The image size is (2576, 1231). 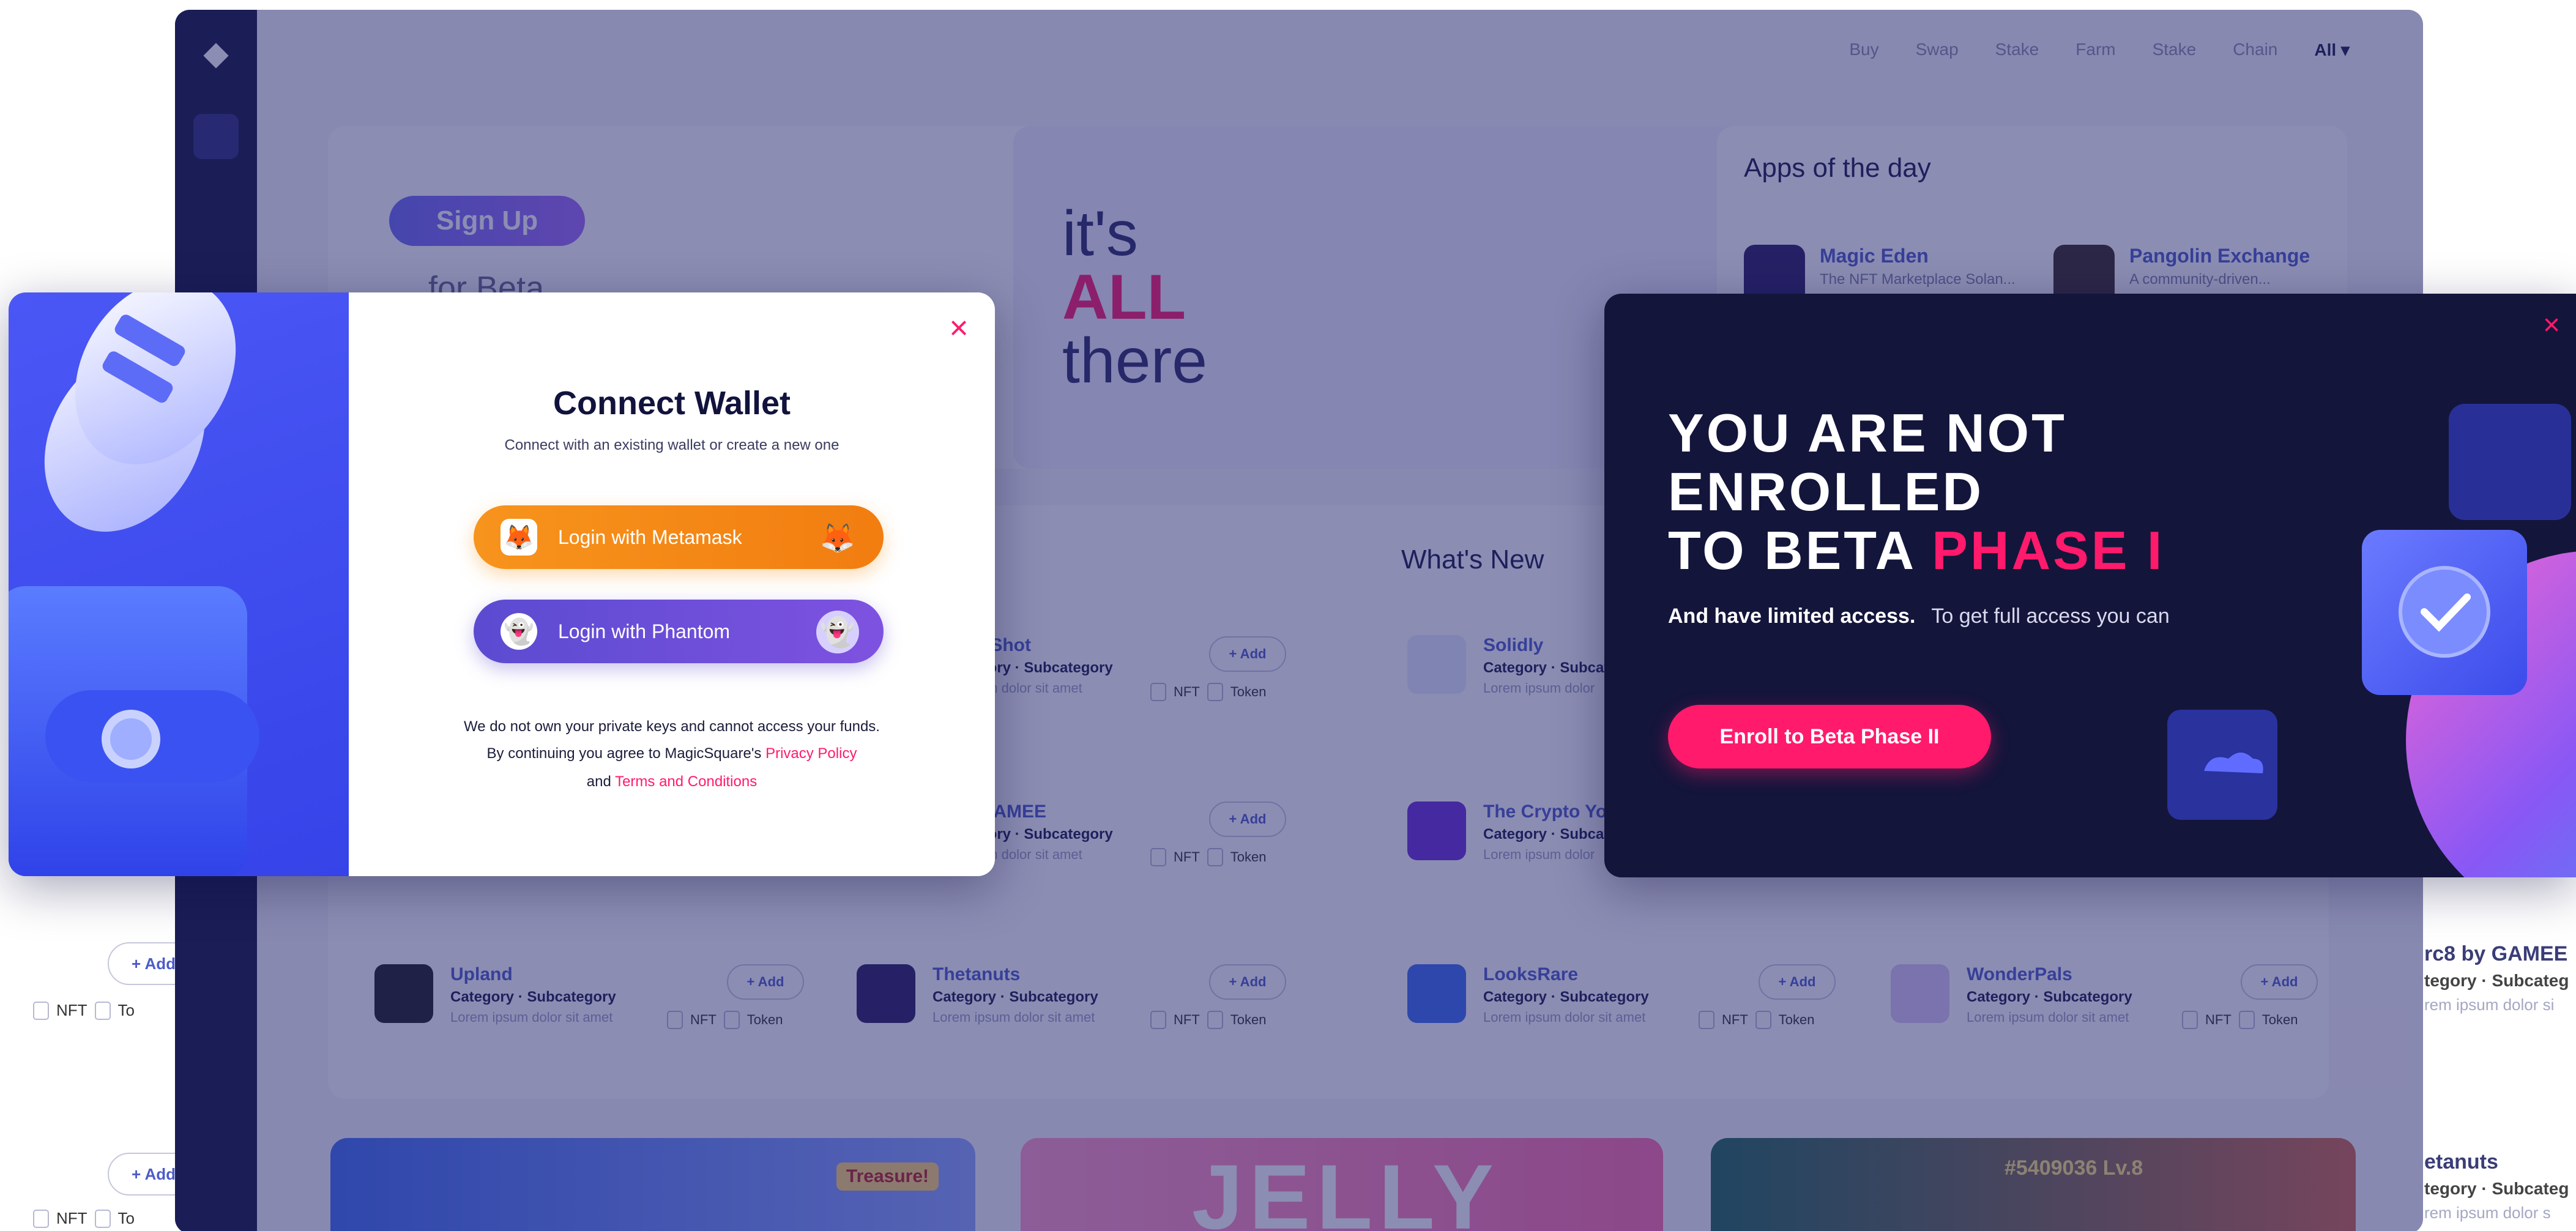 What do you see at coordinates (2332, 50) in the screenshot?
I see `chain-select: All ▾` at bounding box center [2332, 50].